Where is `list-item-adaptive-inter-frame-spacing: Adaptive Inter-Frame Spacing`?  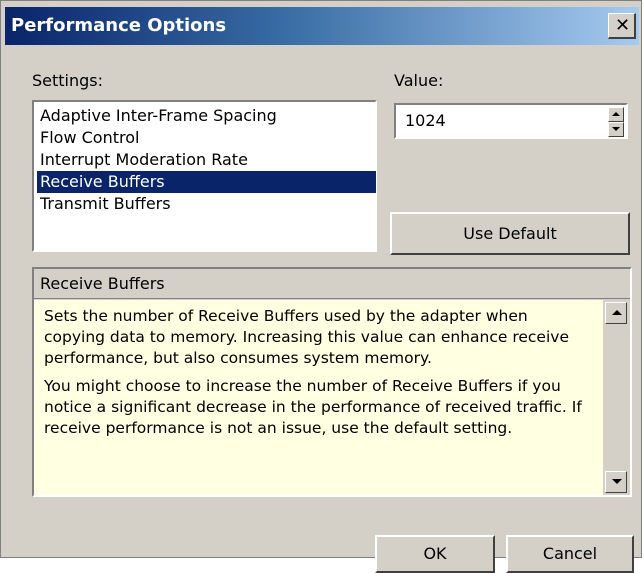 list-item-adaptive-inter-frame-spacing: Adaptive Inter-Frame Spacing is located at coordinates (206, 116).